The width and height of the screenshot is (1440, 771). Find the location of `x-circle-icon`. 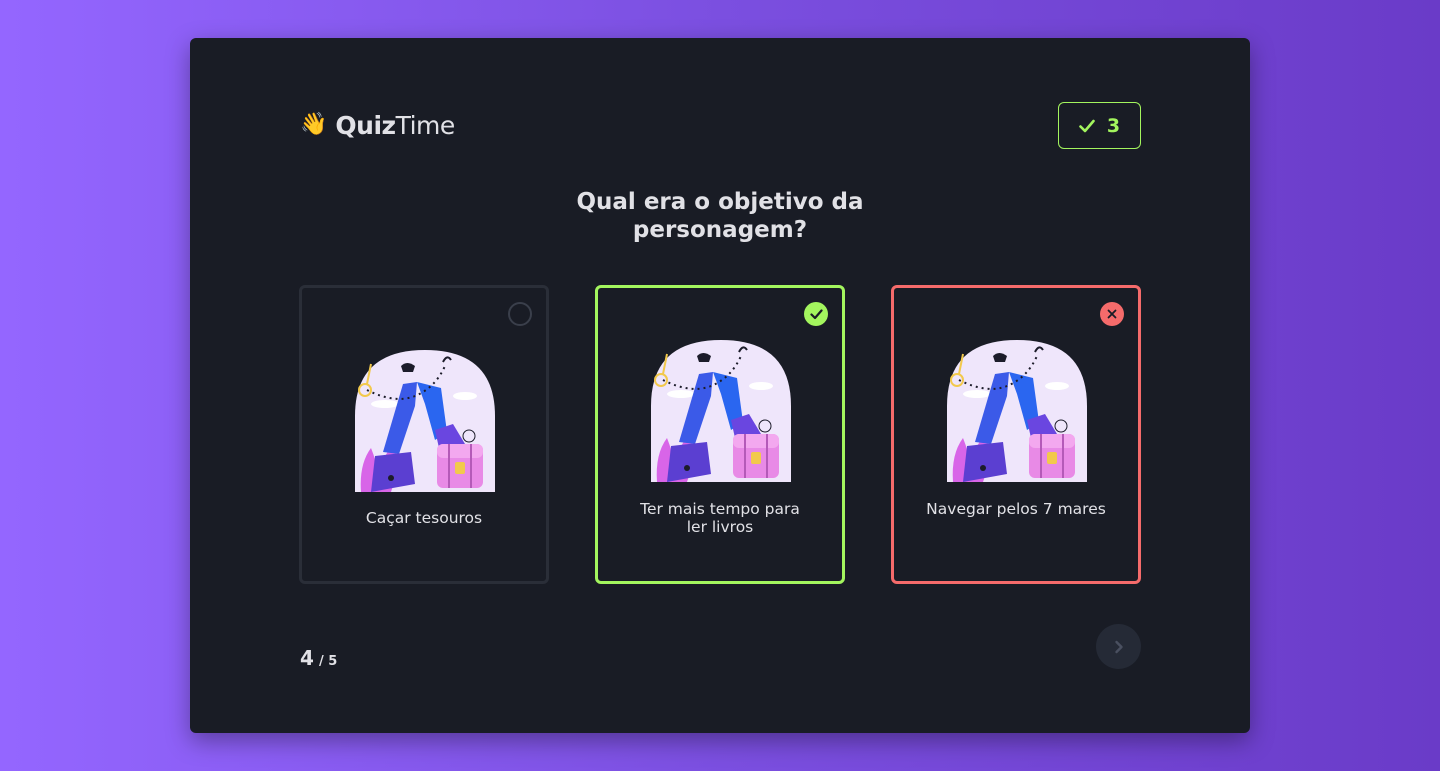

x-circle-icon is located at coordinates (1112, 314).